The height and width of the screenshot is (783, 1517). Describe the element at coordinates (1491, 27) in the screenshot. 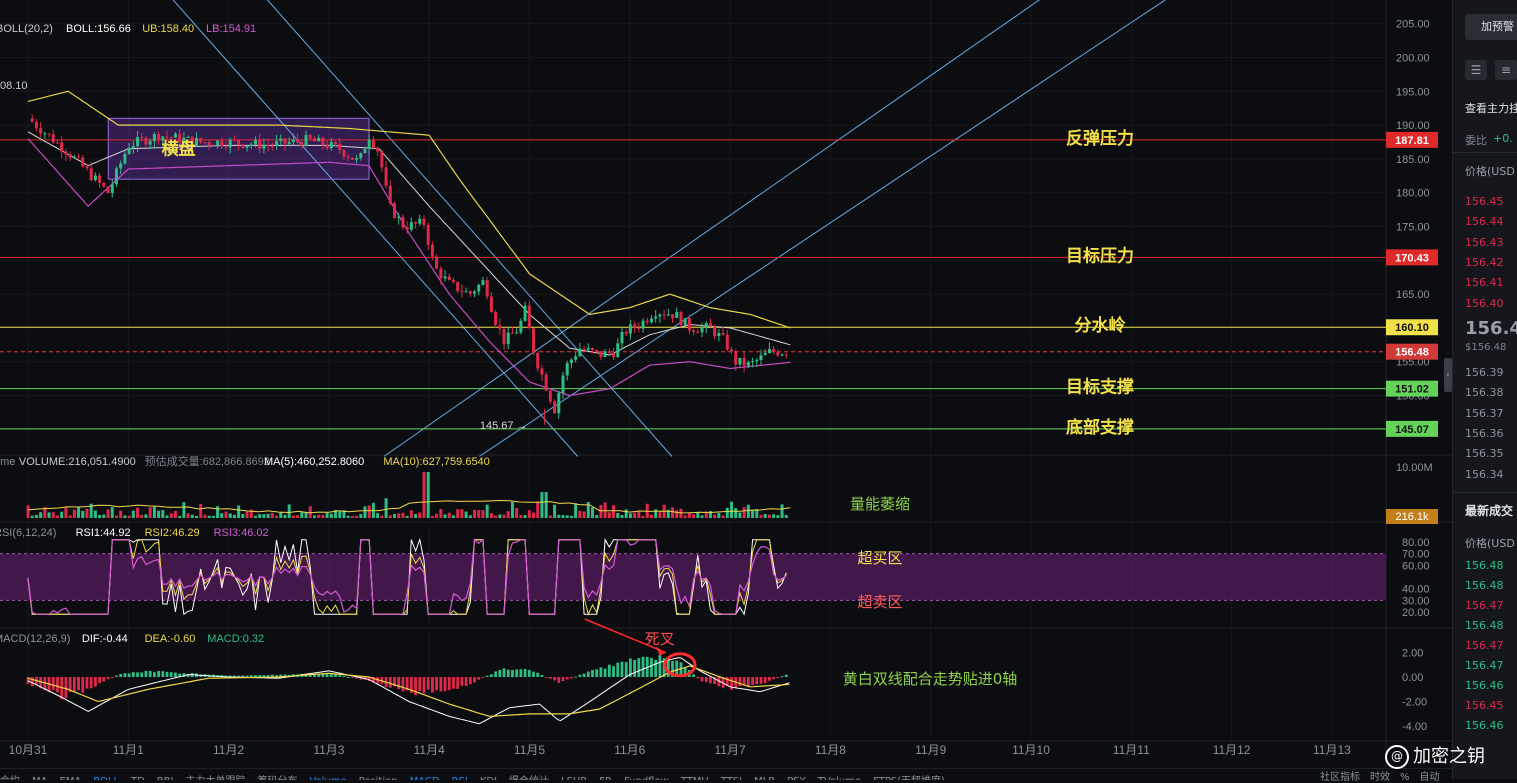

I see `add-alert-button: 加预警` at that location.